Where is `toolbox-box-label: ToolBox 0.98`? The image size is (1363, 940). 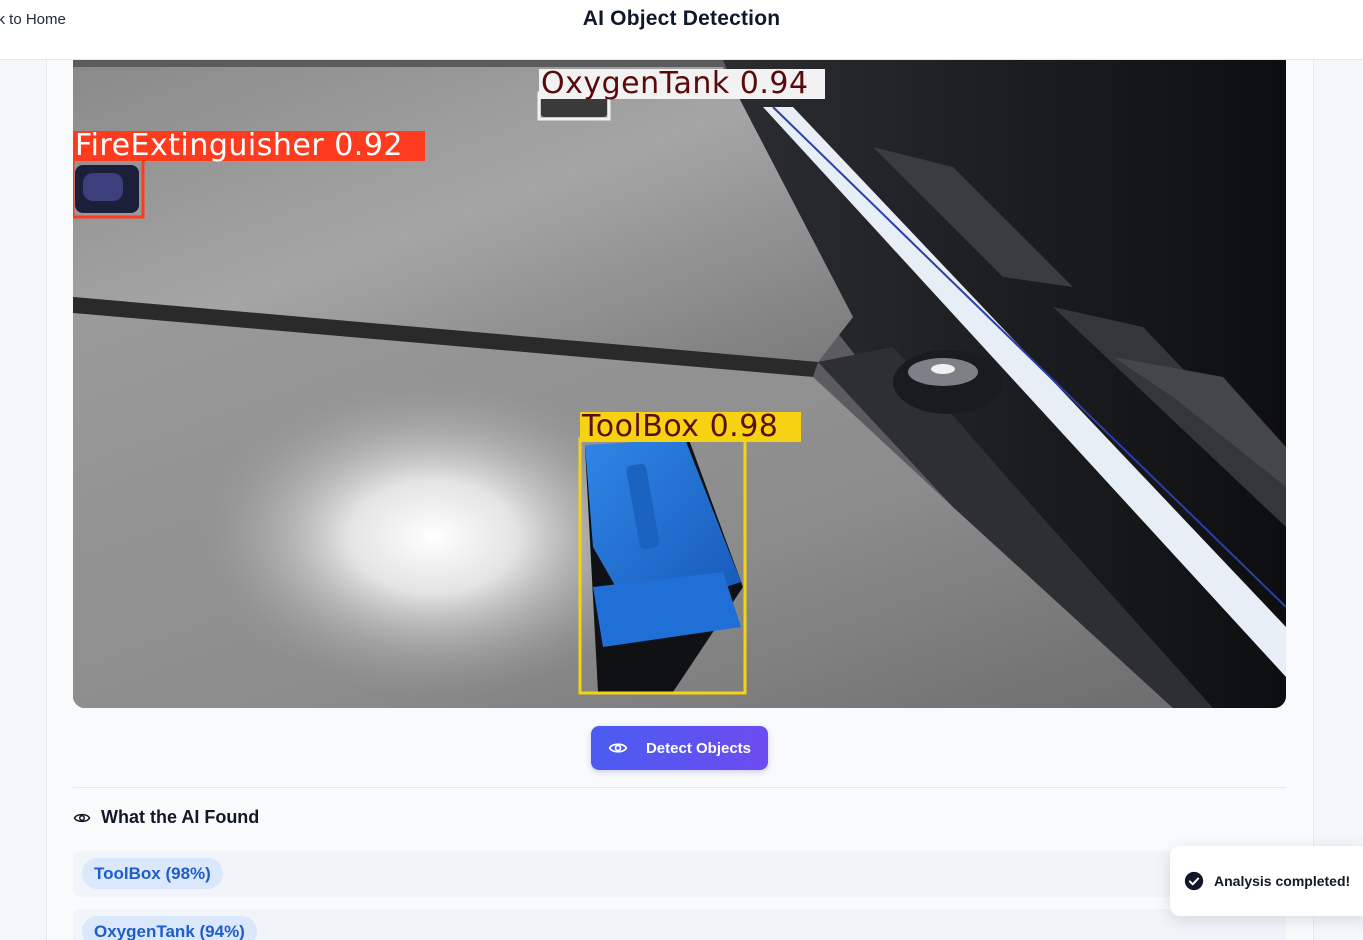
toolbox-box-label: ToolBox 0.98 is located at coordinates (680, 426).